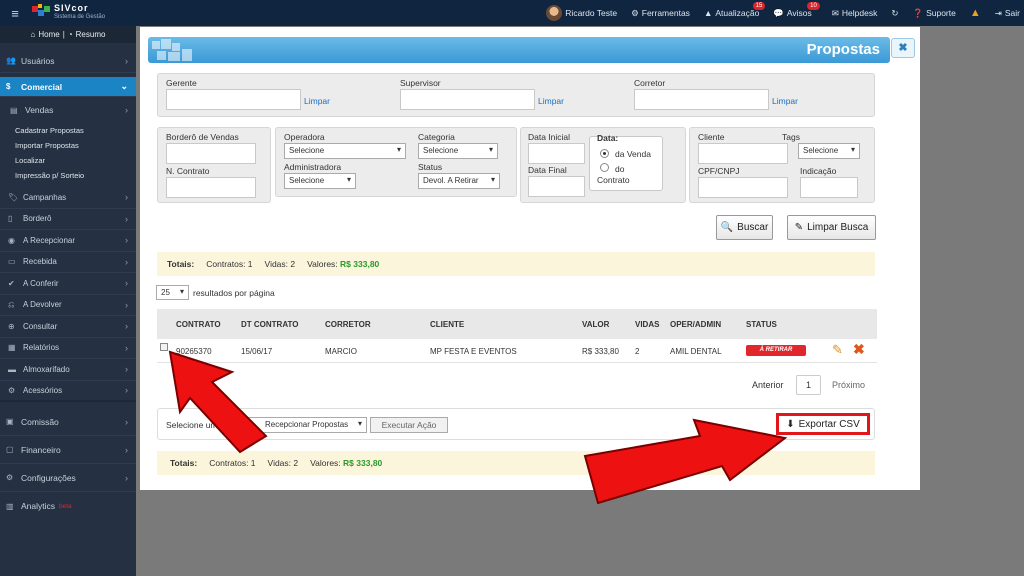  I want to click on close-button: ✖, so click(903, 48).